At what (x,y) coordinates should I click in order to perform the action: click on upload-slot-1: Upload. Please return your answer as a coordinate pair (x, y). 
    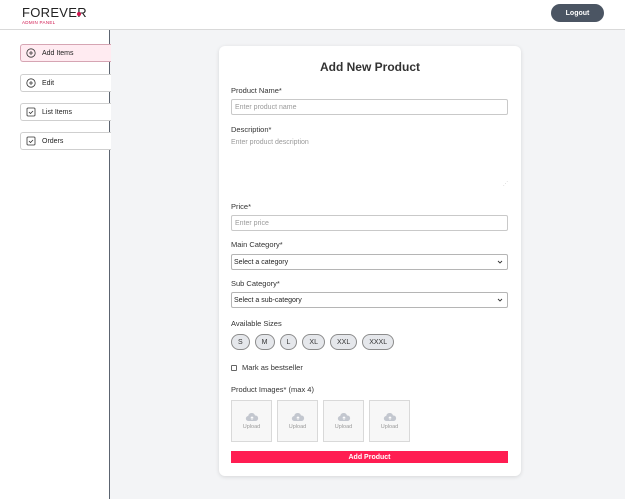
    Looking at the image, I should click on (251, 421).